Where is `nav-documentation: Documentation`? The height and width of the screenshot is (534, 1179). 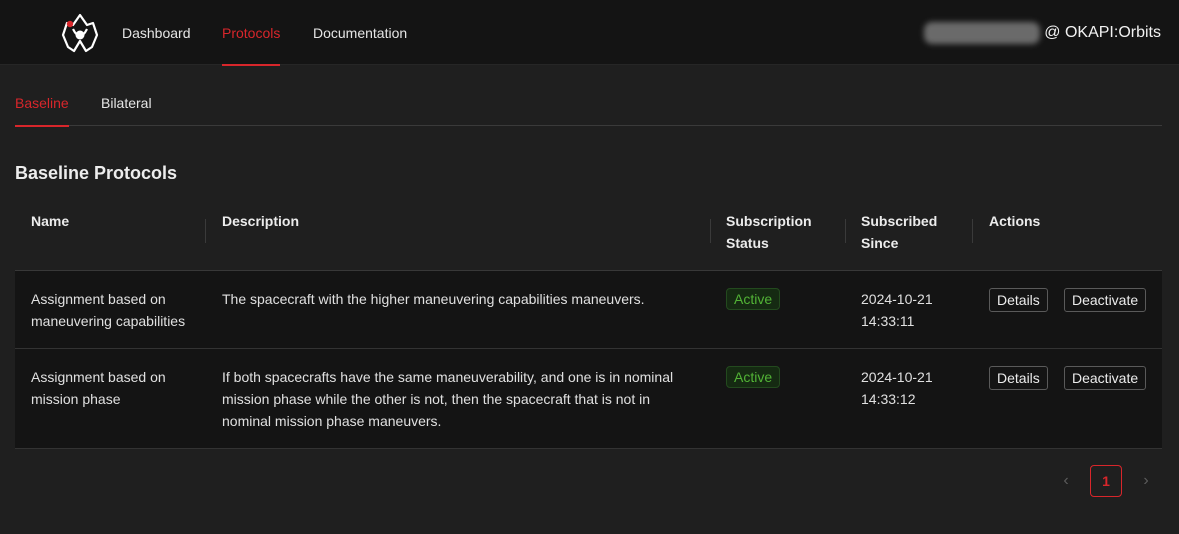
nav-documentation: Documentation is located at coordinates (360, 32).